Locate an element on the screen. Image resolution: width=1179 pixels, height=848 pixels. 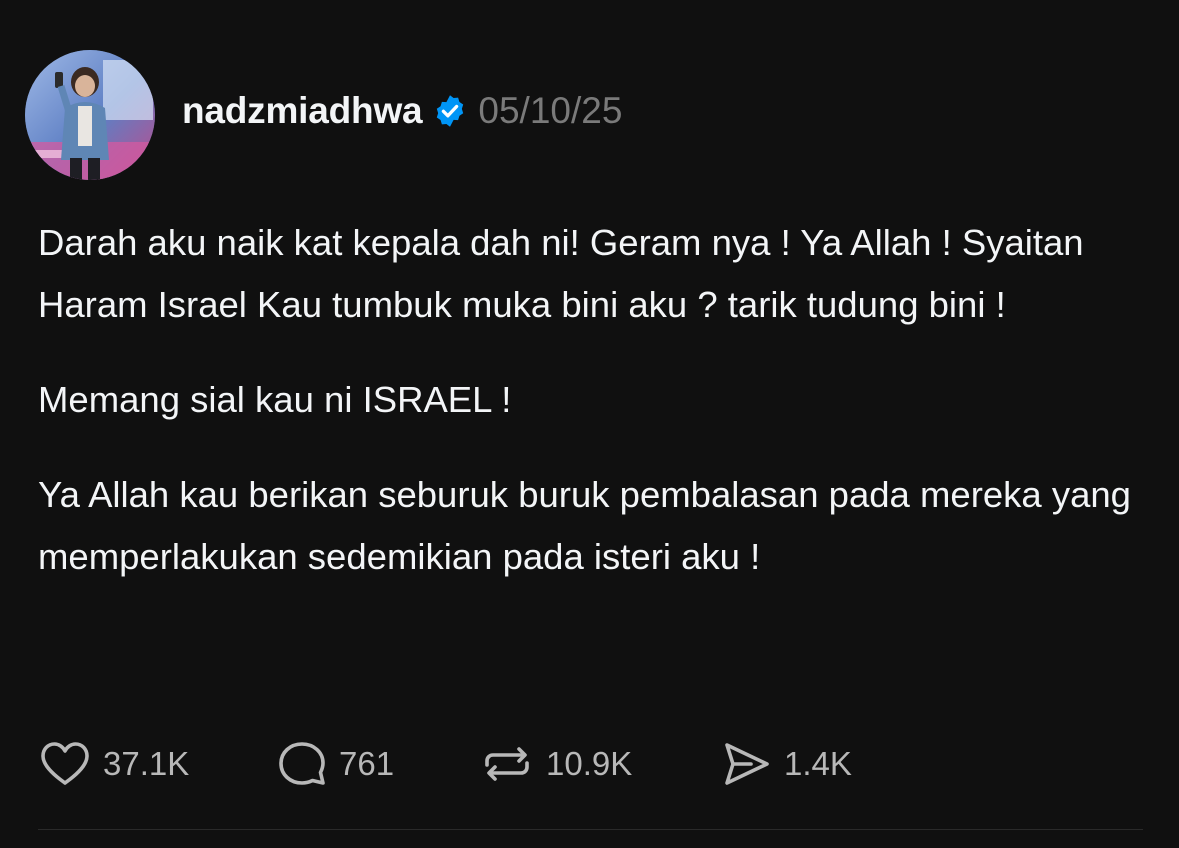
verified-badge-icon is located at coordinates (450, 111).